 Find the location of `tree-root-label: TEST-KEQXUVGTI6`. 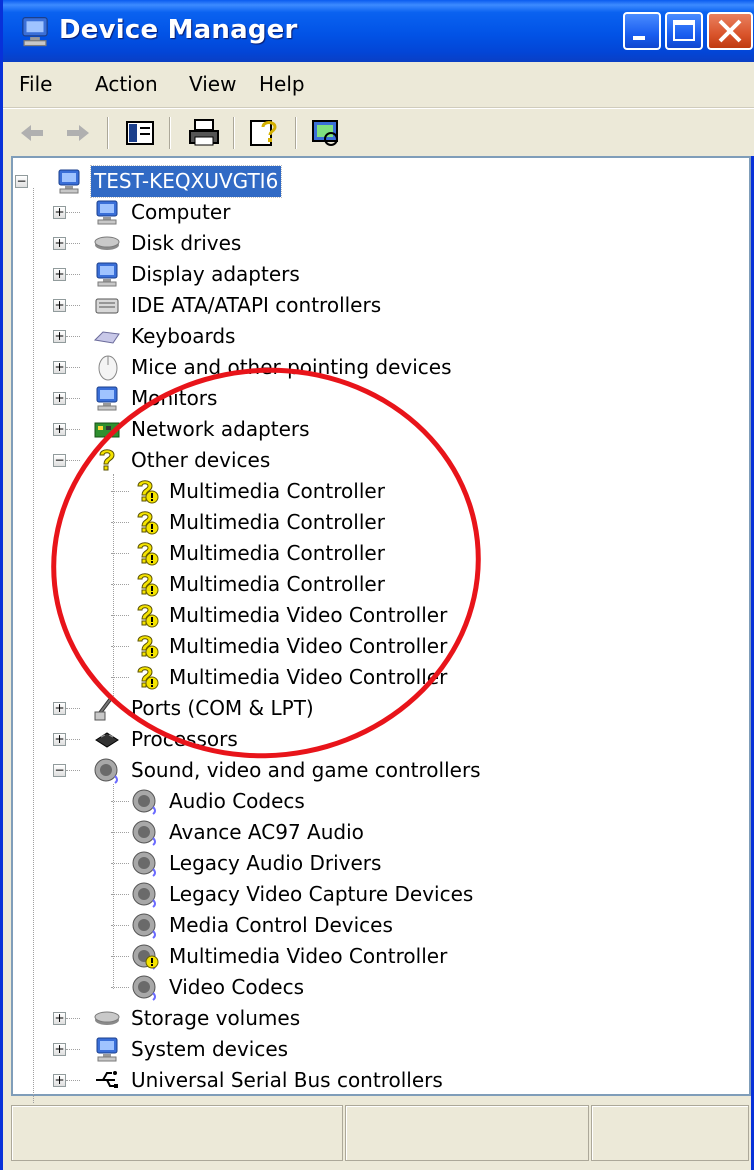

tree-root-label: TEST-KEQXUVGTI6 is located at coordinates (186, 181).